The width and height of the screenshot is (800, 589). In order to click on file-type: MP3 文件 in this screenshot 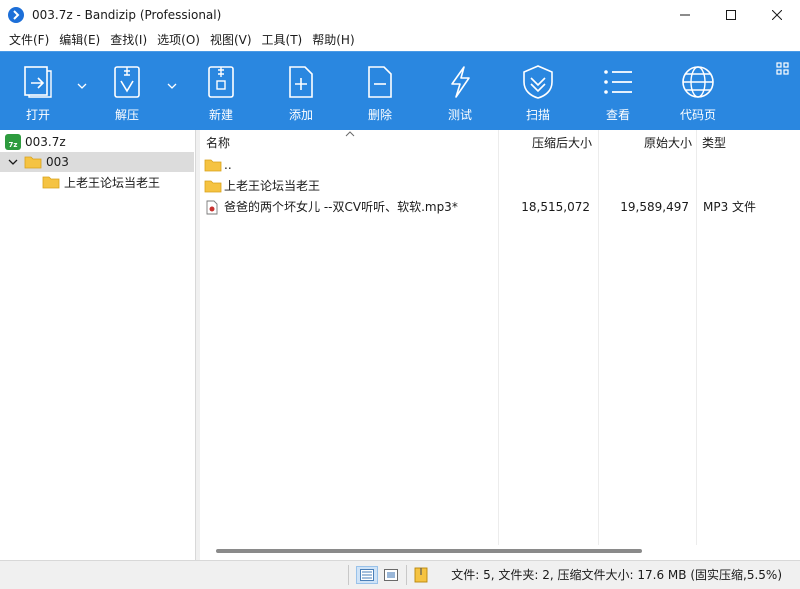, I will do `click(730, 207)`.